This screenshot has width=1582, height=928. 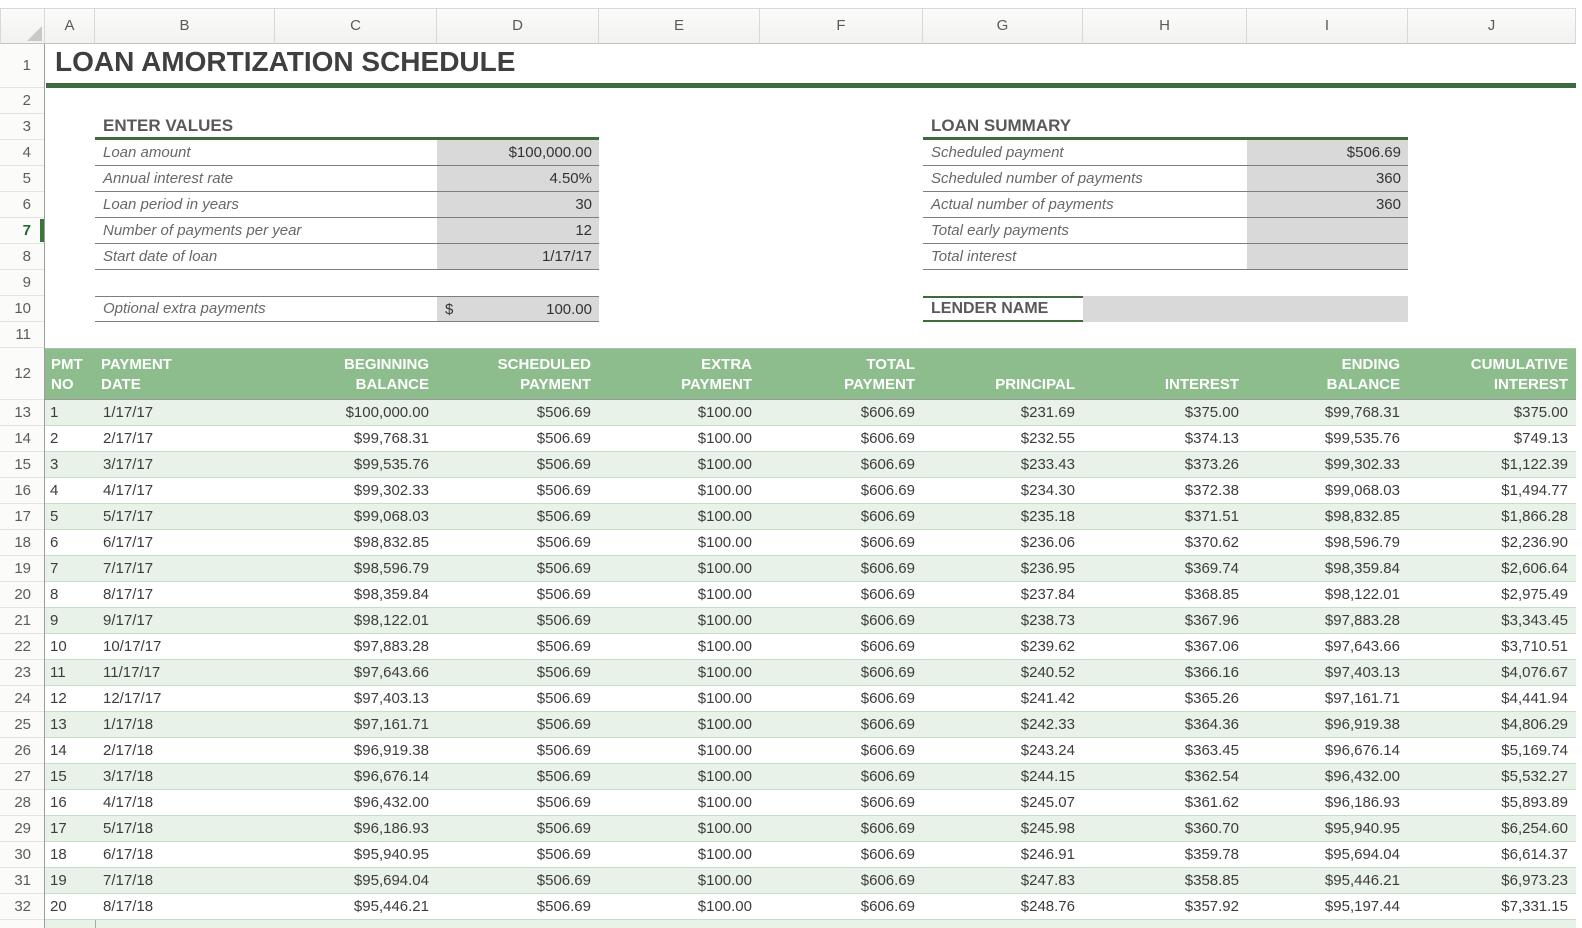 What do you see at coordinates (70, 906) in the screenshot?
I see `cell-a32: 20` at bounding box center [70, 906].